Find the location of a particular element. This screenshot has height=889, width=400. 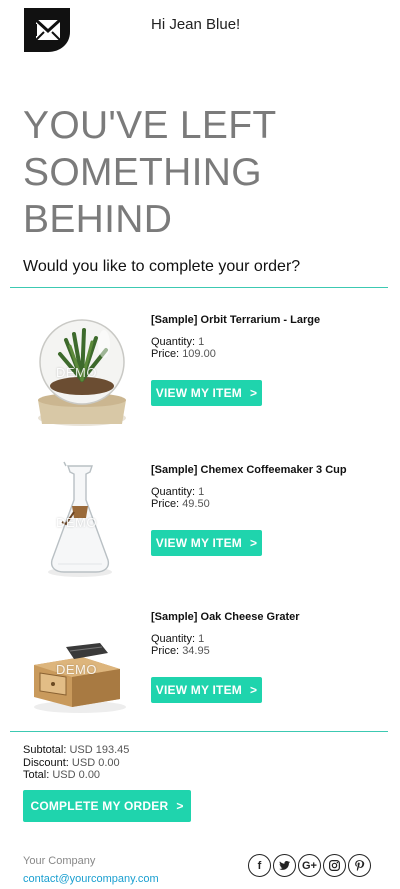

google-plus-icon: G+ is located at coordinates (309, 865).